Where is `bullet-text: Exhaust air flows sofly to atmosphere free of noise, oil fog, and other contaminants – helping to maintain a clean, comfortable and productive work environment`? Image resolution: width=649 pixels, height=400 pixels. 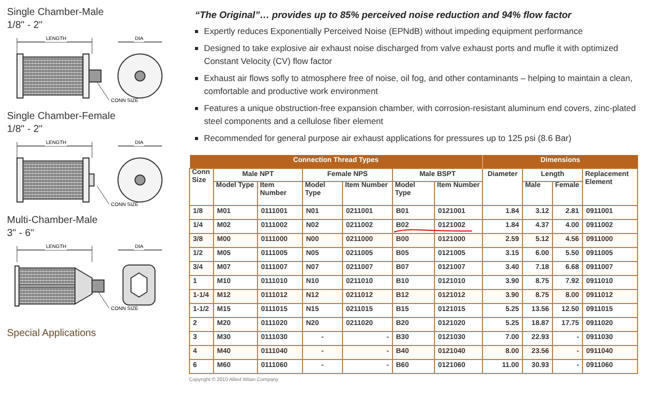 bullet-text: Exhaust air flows sofly to atmosphere free of noise, oil fog, and other contaminants – helping to maintain a clean, comfortable and productive work environment is located at coordinates (419, 85).